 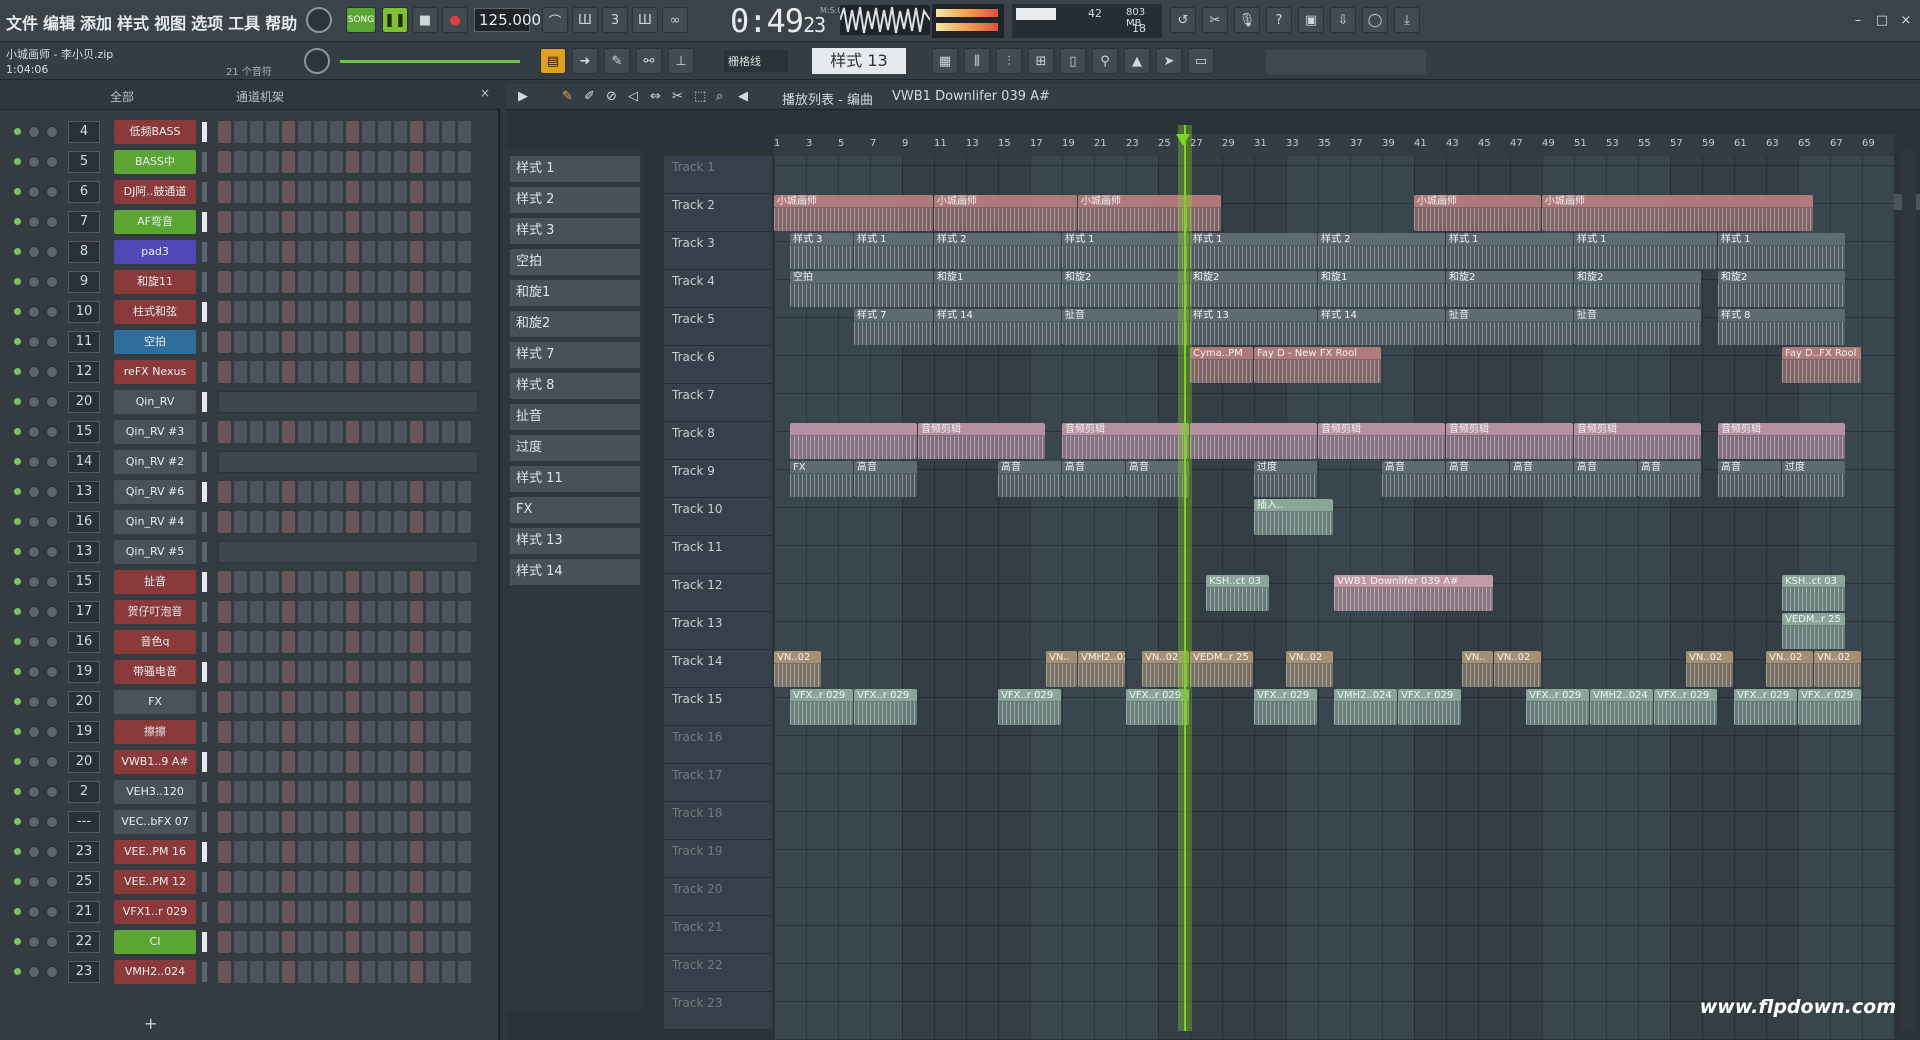 I want to click on track-header: Track 5, so click(x=718, y=327).